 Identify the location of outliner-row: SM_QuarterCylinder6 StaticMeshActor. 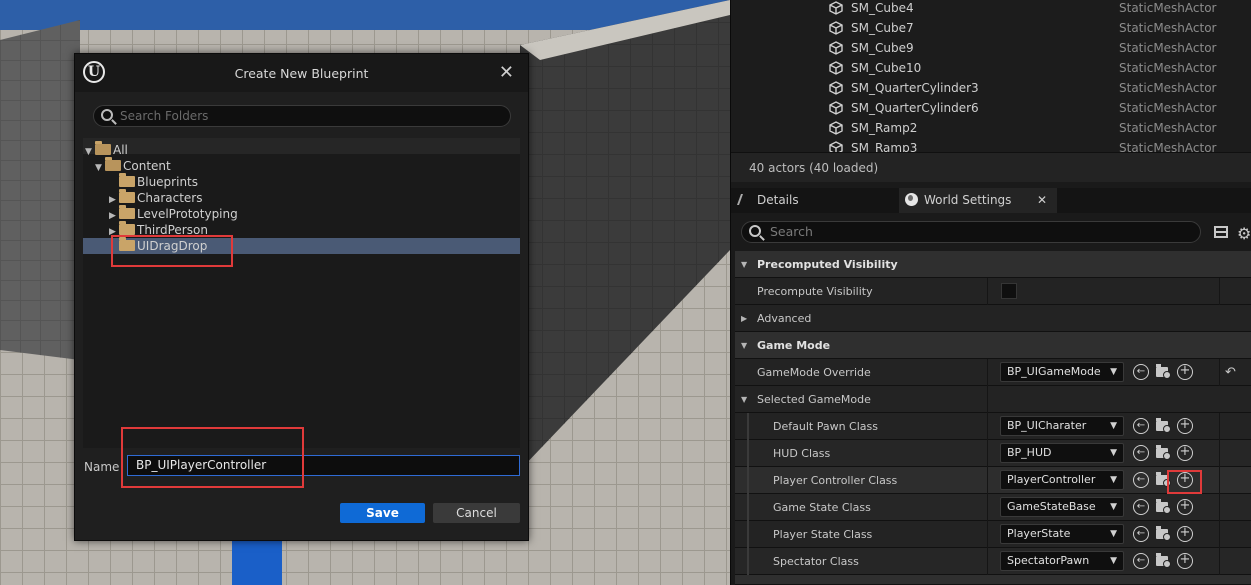
(991, 108).